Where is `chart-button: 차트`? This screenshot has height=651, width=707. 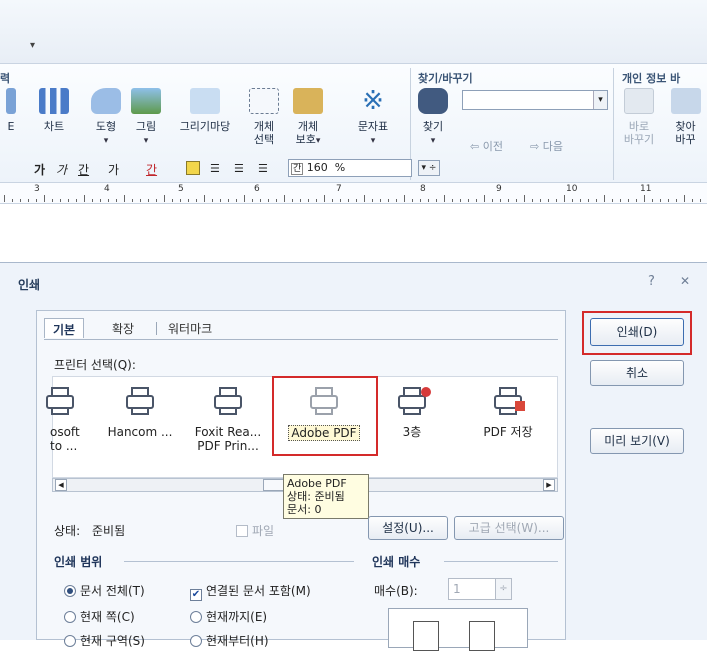
chart-button: 차트 is located at coordinates (54, 110).